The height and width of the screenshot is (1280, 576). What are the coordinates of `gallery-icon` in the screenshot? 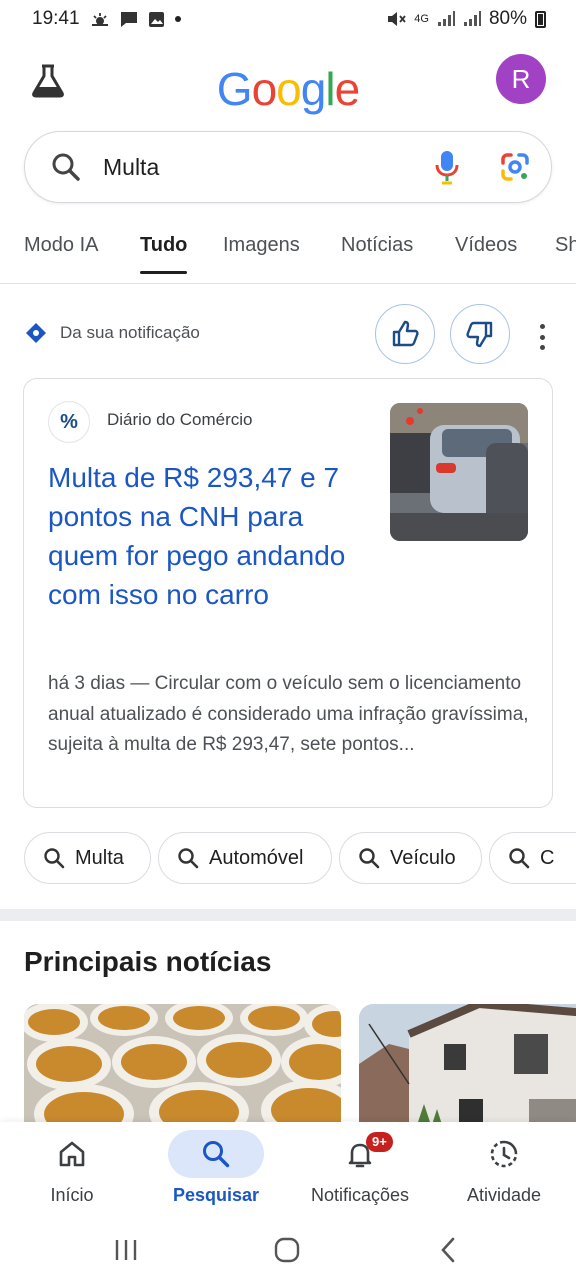 It's located at (156, 19).